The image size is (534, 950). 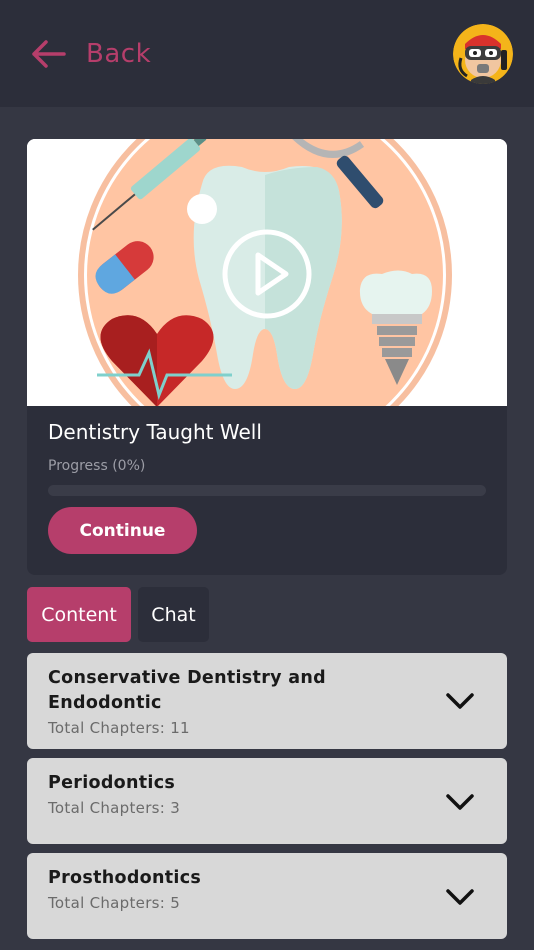 I want to click on progress-label: Progress (0%), so click(x=97, y=466).